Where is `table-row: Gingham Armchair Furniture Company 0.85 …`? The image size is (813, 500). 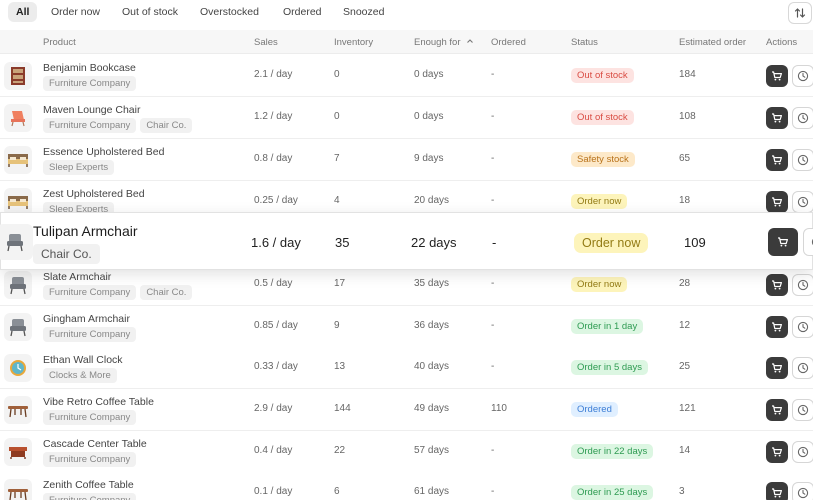
table-row: Gingham Armchair Furniture Company 0.85 … is located at coordinates (406, 327).